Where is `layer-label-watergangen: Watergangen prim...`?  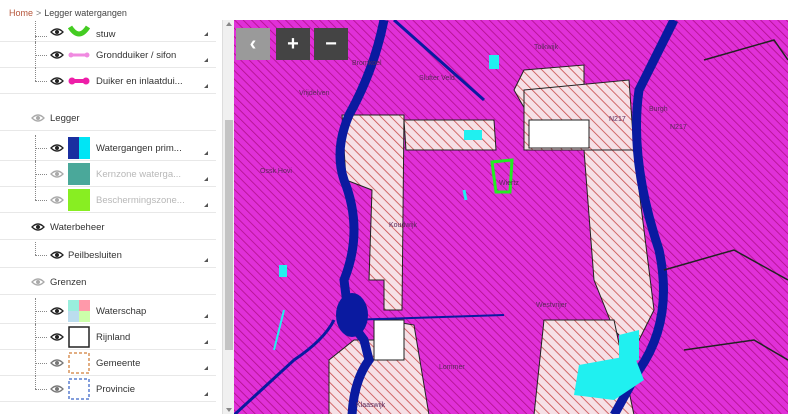 layer-label-watergangen: Watergangen prim... is located at coordinates (139, 148).